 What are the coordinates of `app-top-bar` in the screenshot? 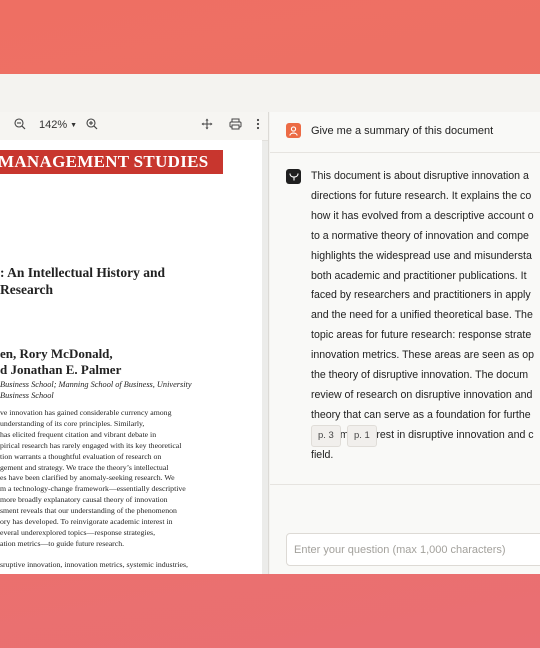 It's located at (270, 93).